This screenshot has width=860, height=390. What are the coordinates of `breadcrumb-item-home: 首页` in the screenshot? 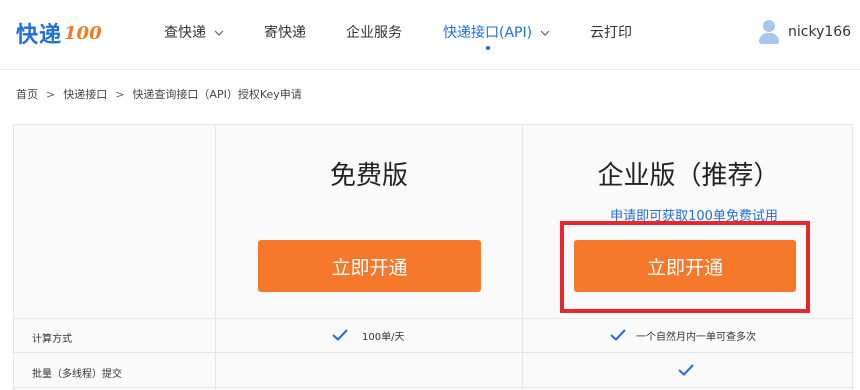 It's located at (27, 94).